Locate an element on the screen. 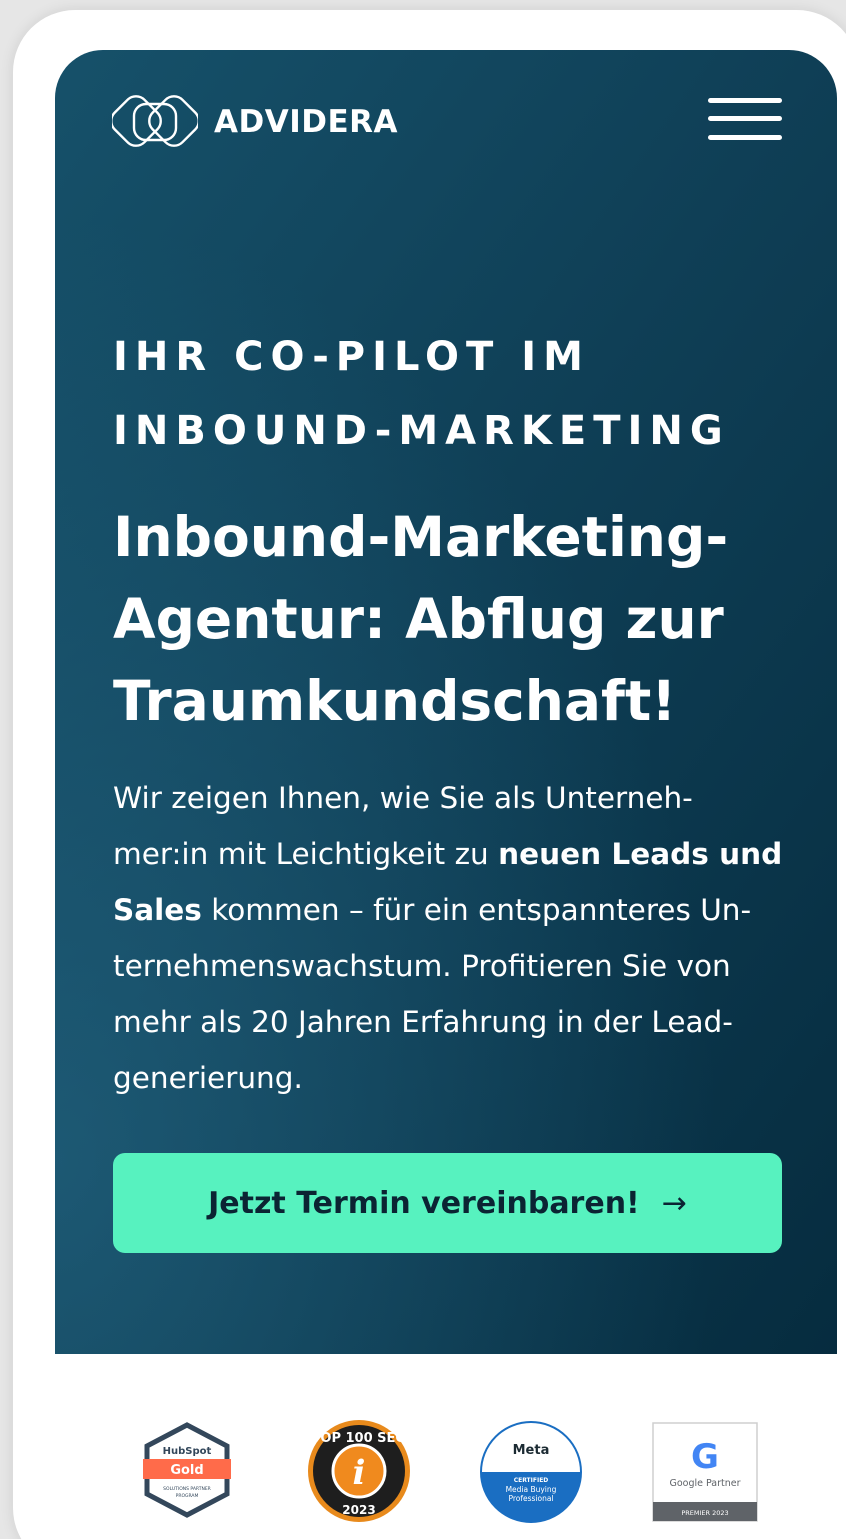  book-appointment-button: Jetzt Termin vereinbaren! → is located at coordinates (447, 1203).